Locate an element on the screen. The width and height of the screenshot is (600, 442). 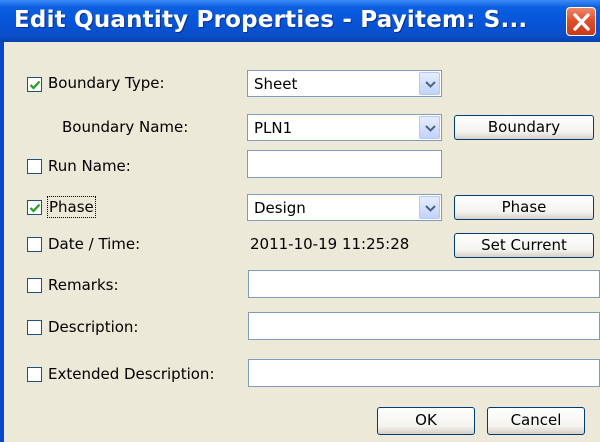
description-input is located at coordinates (424, 326).